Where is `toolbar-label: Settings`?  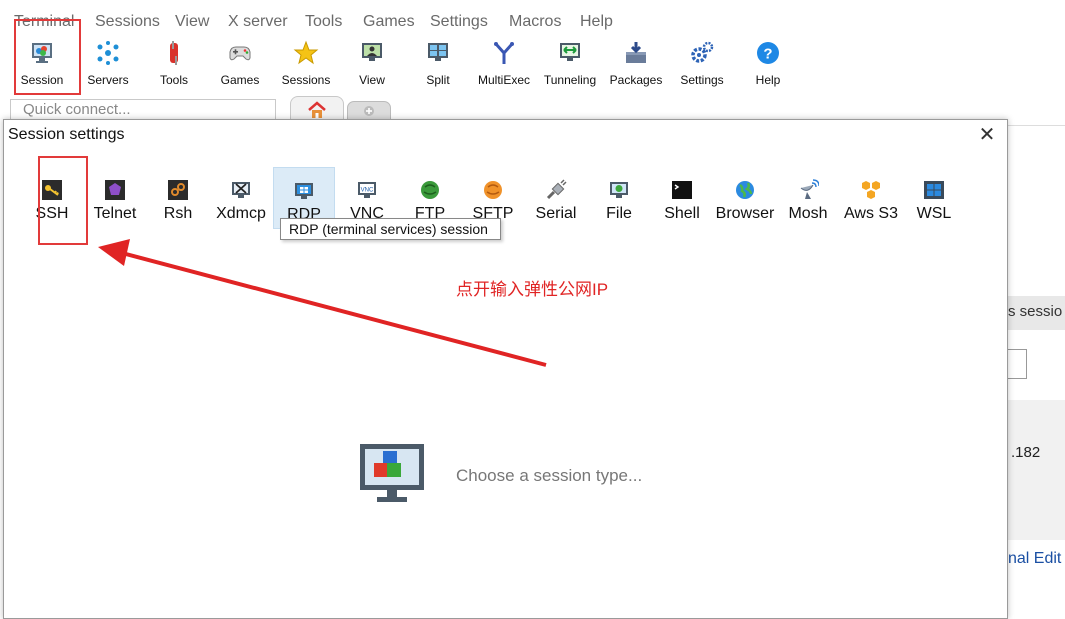
toolbar-label: Settings is located at coordinates (702, 80).